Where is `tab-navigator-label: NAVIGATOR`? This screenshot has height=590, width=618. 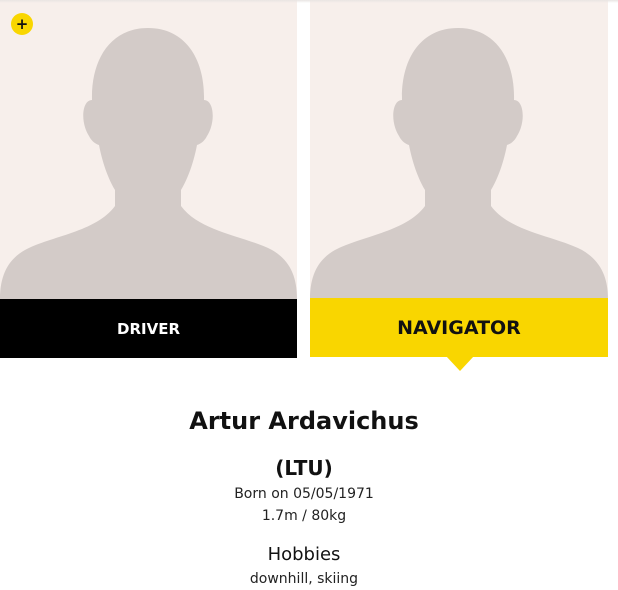 tab-navigator-label: NAVIGATOR is located at coordinates (459, 327).